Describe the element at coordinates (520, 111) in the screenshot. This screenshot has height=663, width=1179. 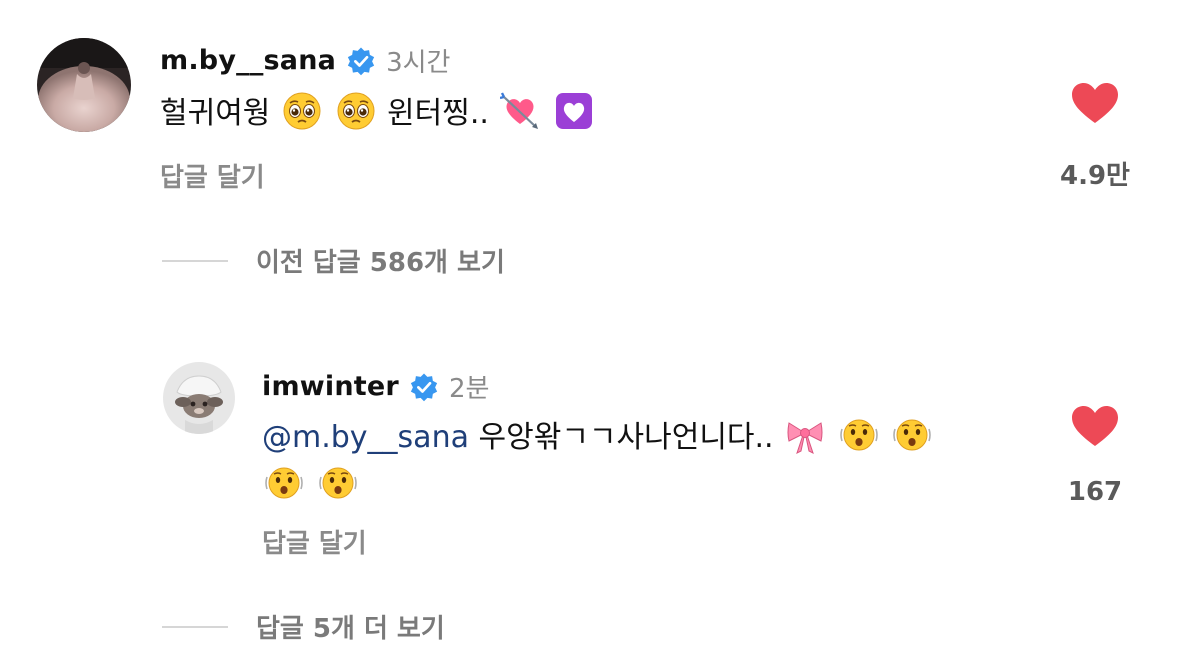
I see `heart-with-arrow-emoji` at that location.